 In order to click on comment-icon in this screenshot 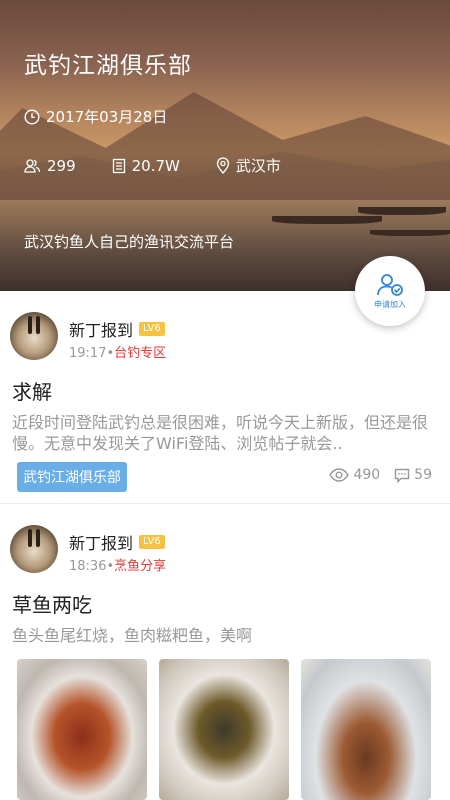, I will do `click(402, 475)`.